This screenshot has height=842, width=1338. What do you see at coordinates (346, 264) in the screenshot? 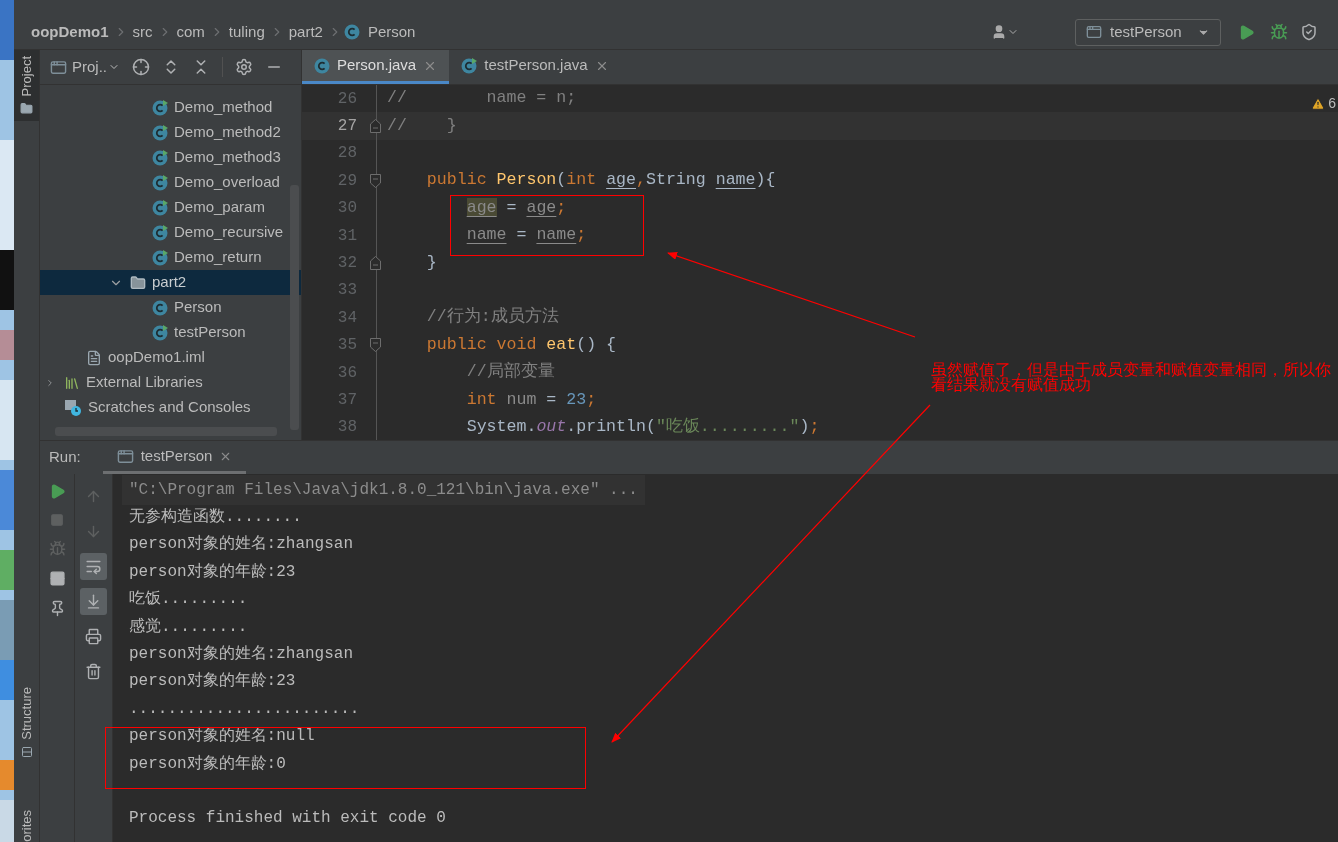
I see `line-number: 32` at bounding box center [346, 264].